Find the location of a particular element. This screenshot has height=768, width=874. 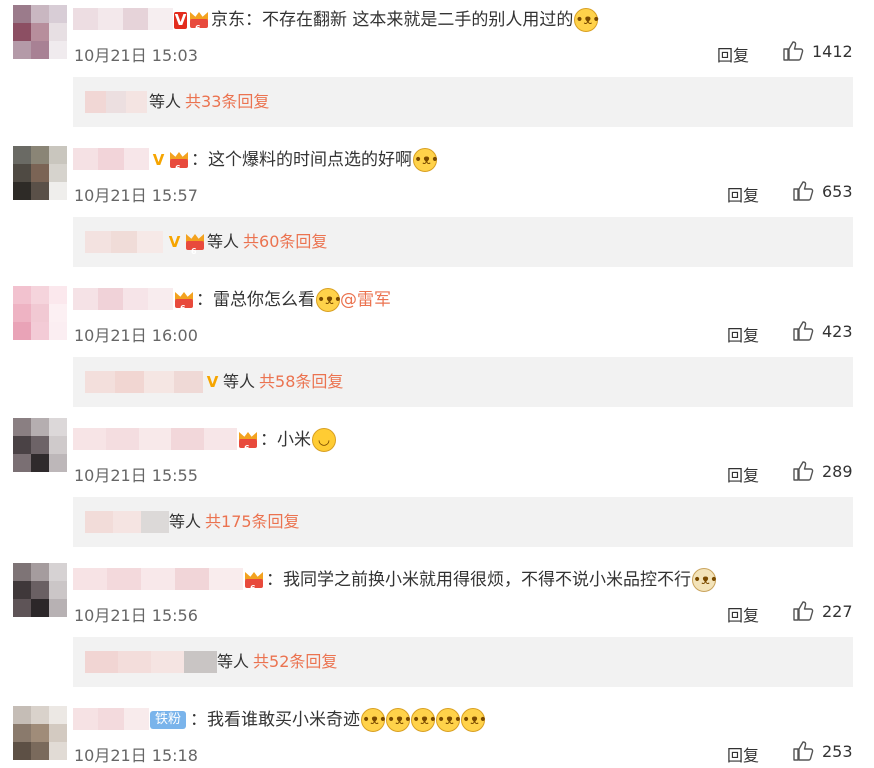

like-count: 227 is located at coordinates (837, 611).